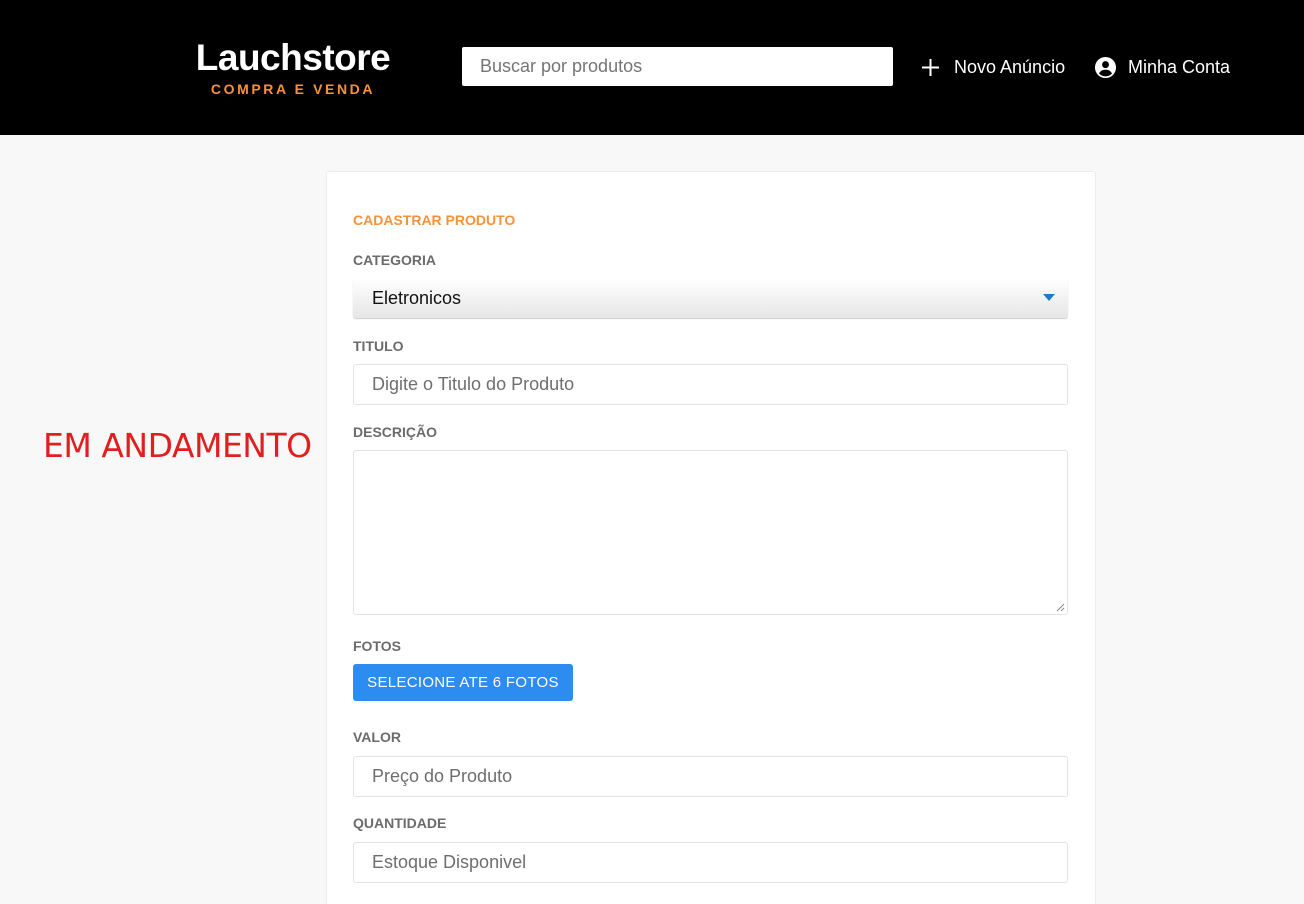 The image size is (1304, 904). Describe the element at coordinates (710, 298) in the screenshot. I see `category-select: Eletronicos` at that location.